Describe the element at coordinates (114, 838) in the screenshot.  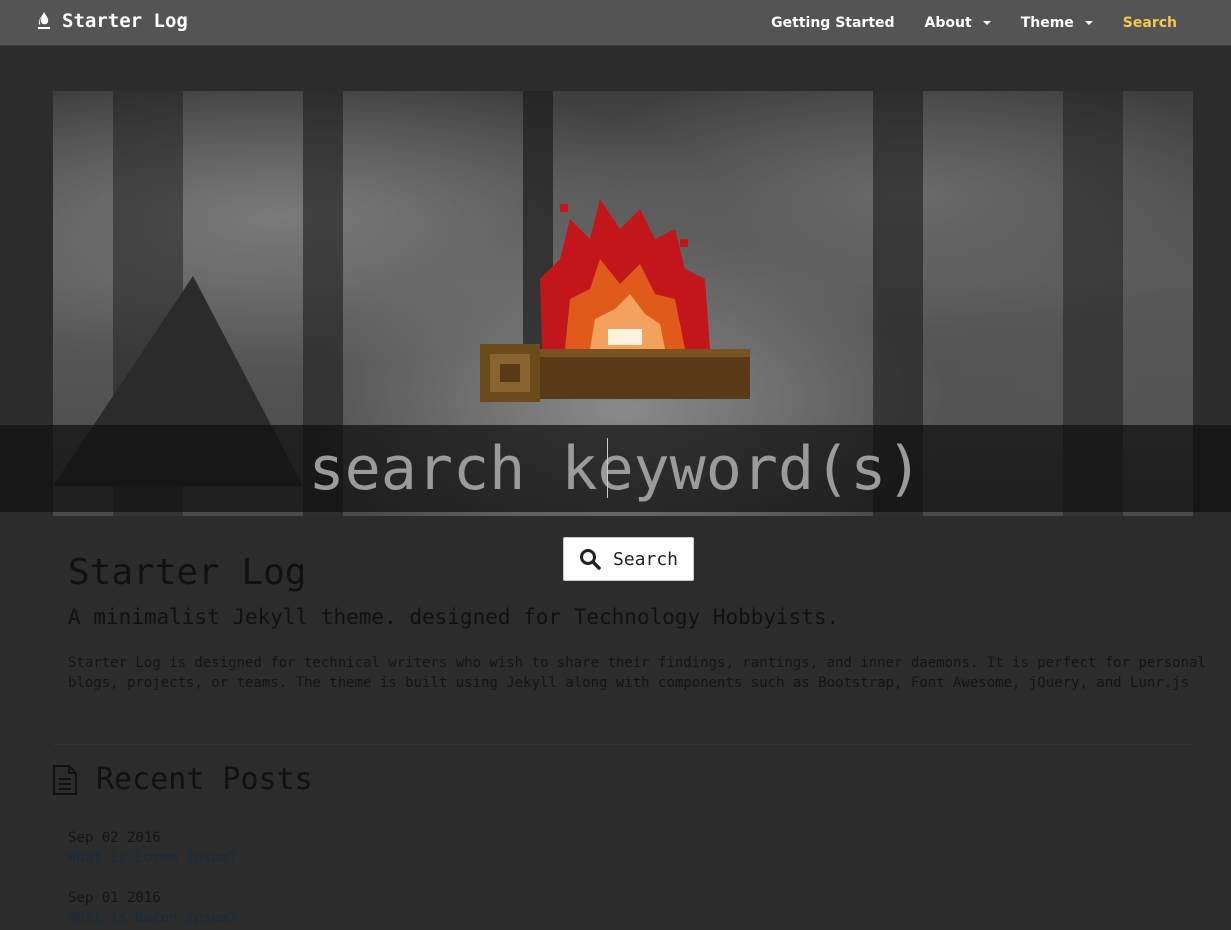
I see `post-date: Sep 02 2016` at that location.